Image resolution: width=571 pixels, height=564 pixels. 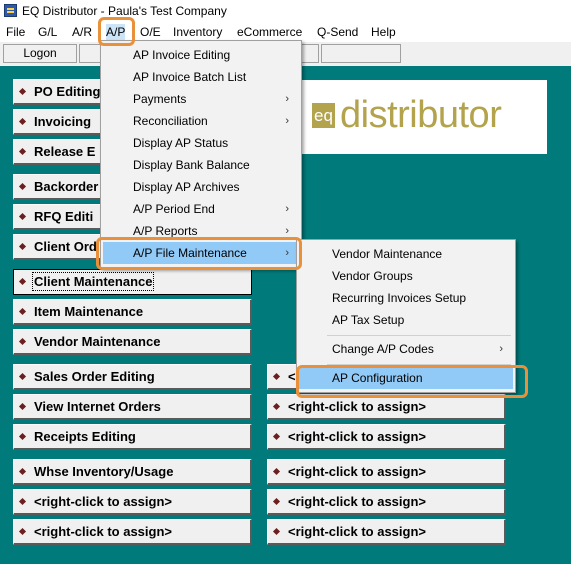 I want to click on menu-help: Help, so click(x=383, y=32).